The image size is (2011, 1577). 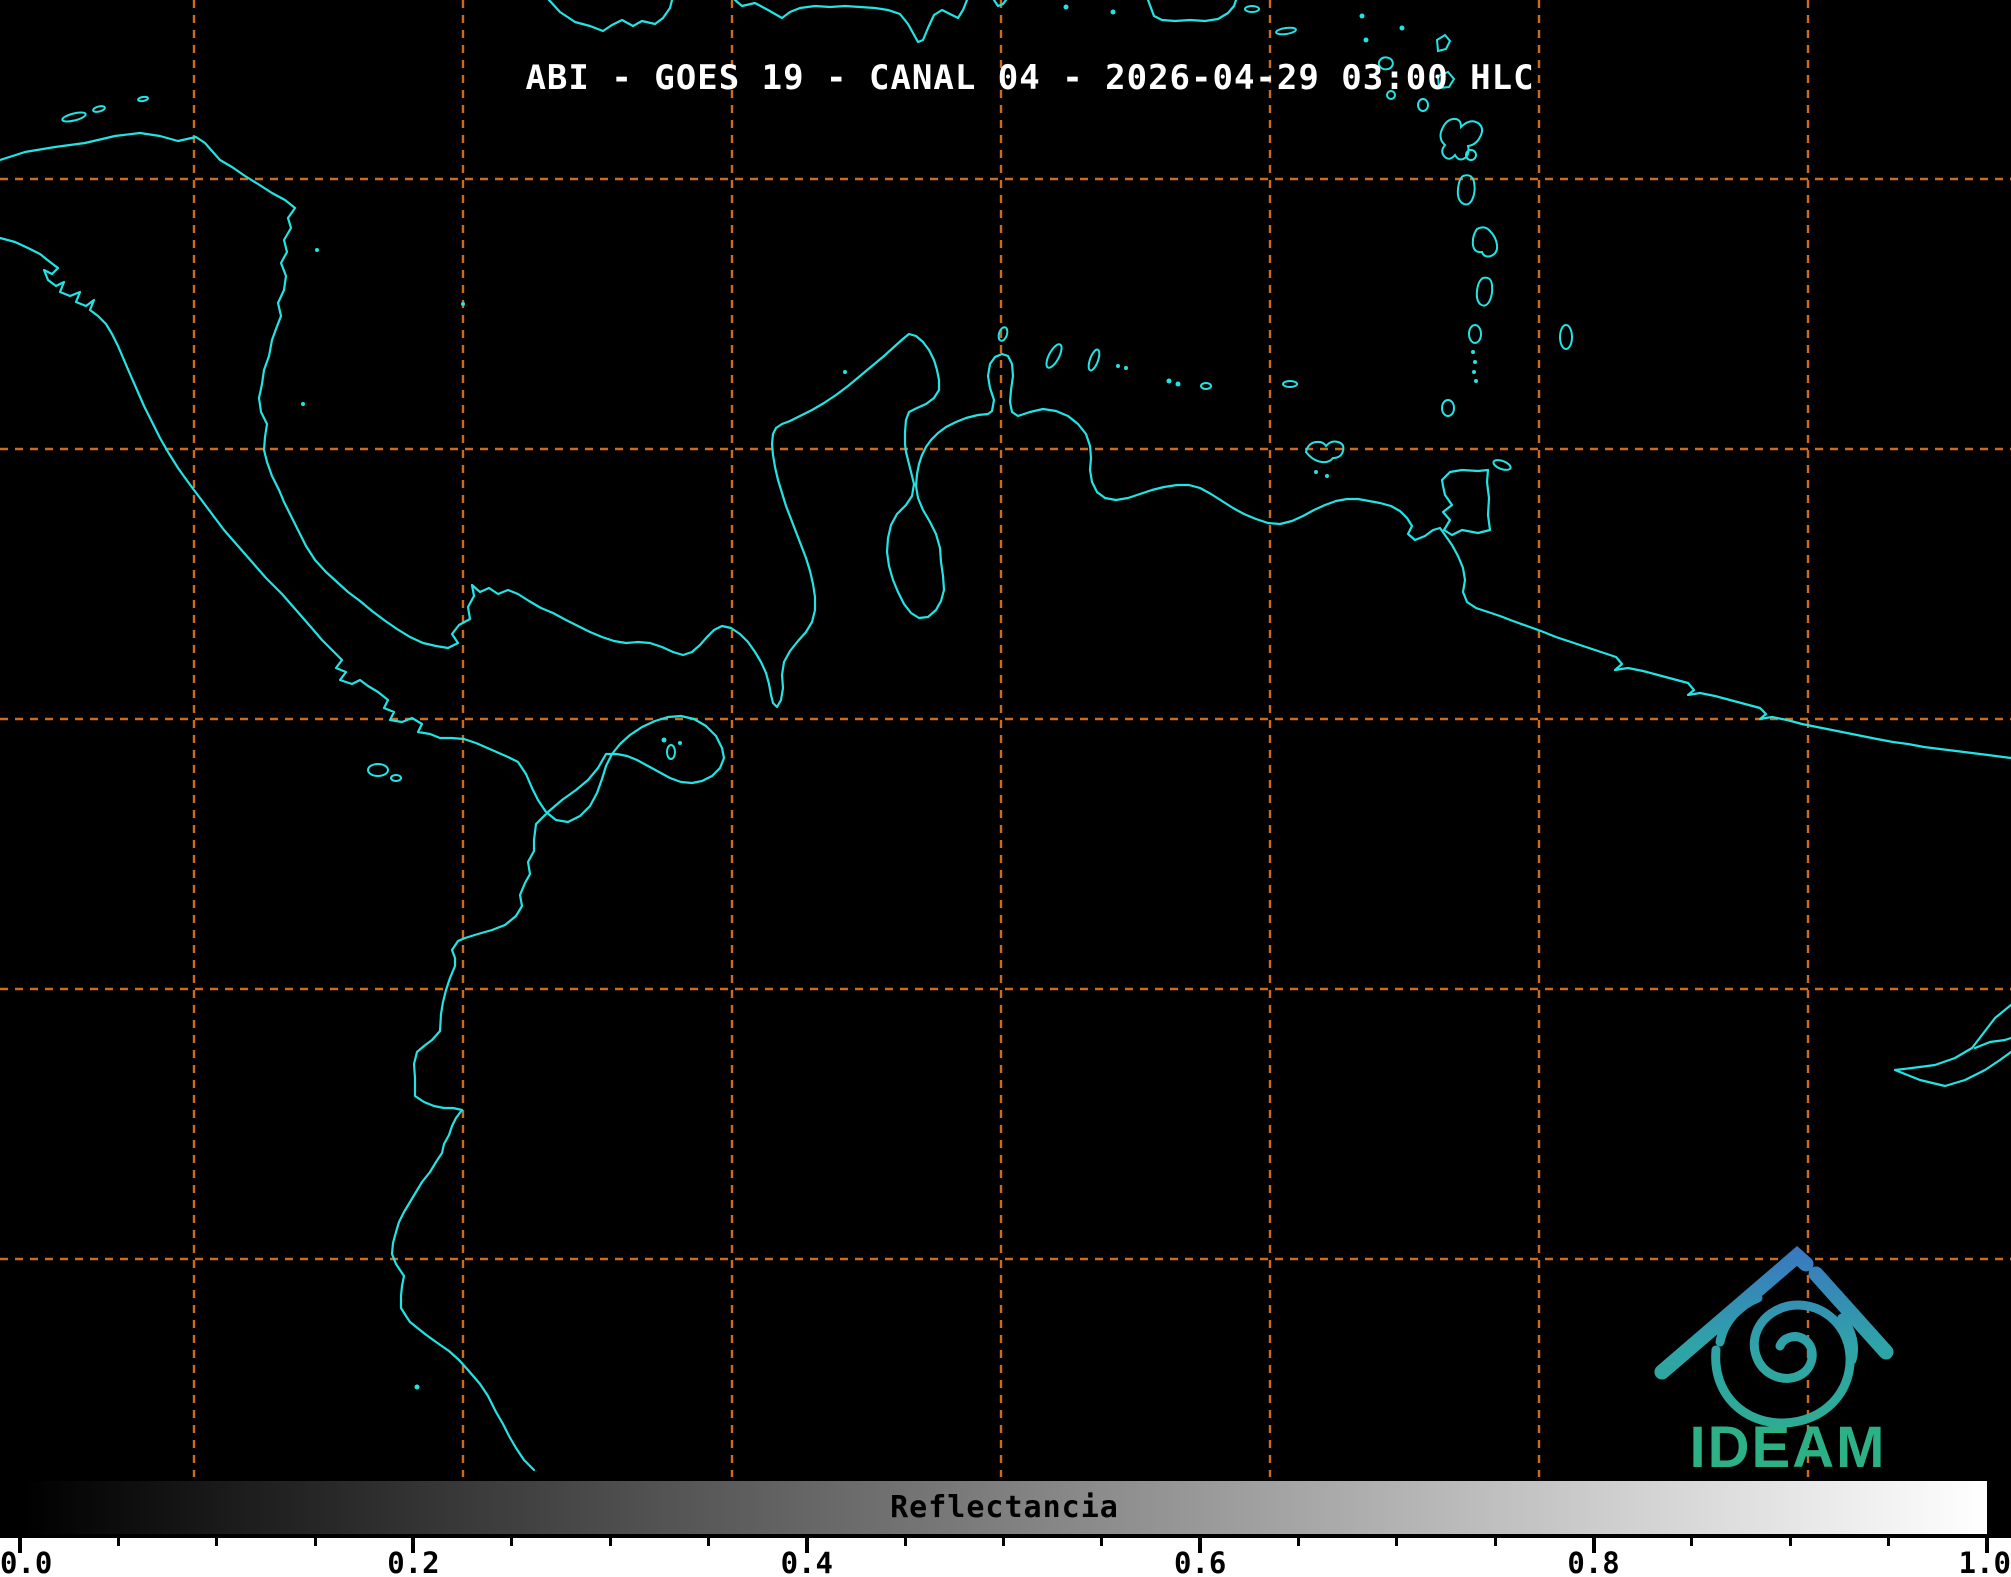 I want to click on island-los-monjes, so click(x=845, y=372).